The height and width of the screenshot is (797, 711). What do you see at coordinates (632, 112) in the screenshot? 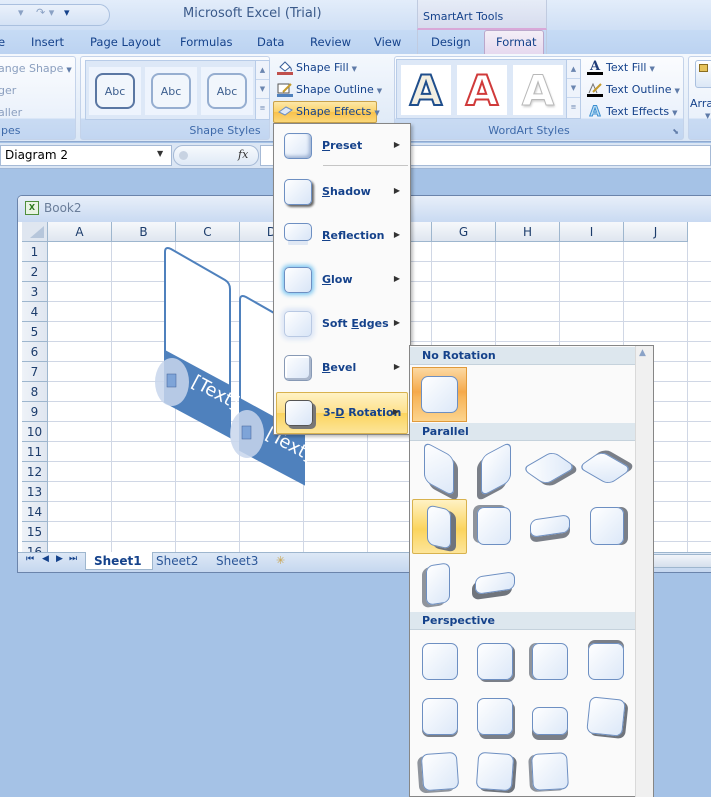
I see `text-effects-button: A Text Effects ▼` at bounding box center [632, 112].